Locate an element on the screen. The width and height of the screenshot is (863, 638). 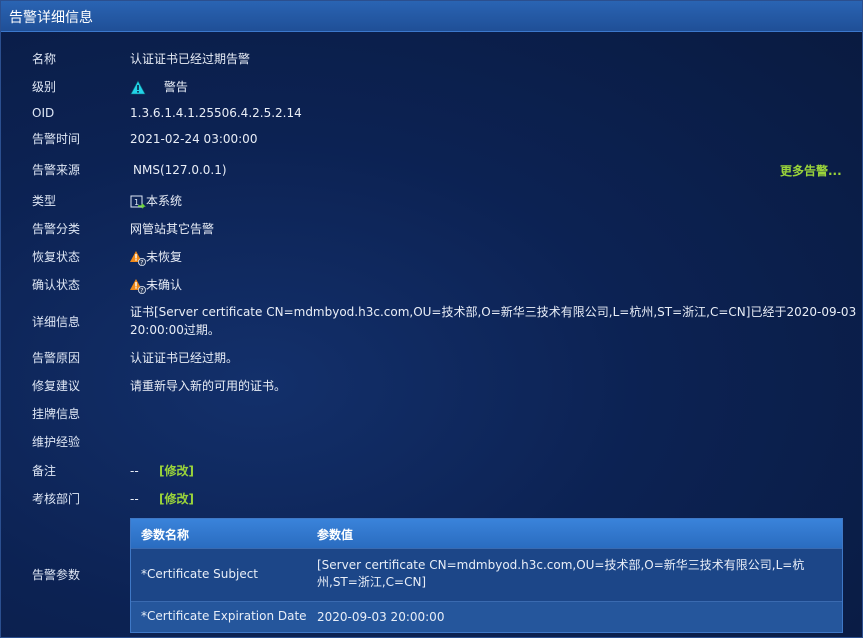
field-label: OID is located at coordinates (43, 113).